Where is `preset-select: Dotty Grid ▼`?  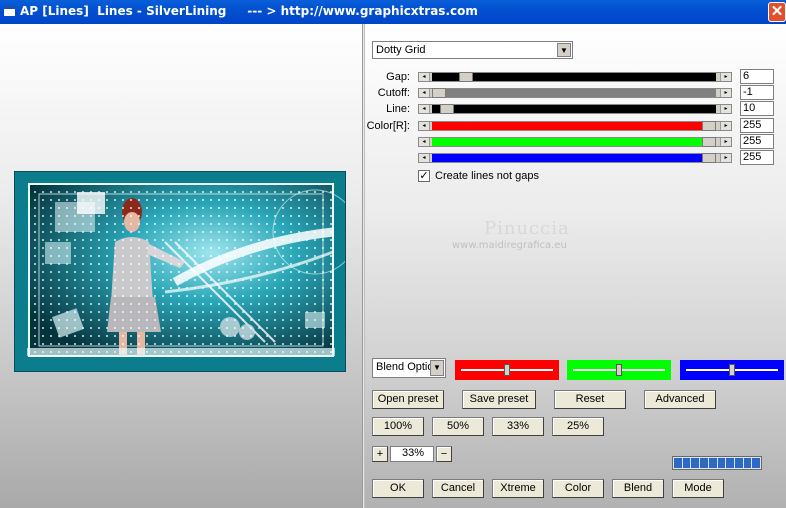
preset-select: Dotty Grid ▼ is located at coordinates (472, 50).